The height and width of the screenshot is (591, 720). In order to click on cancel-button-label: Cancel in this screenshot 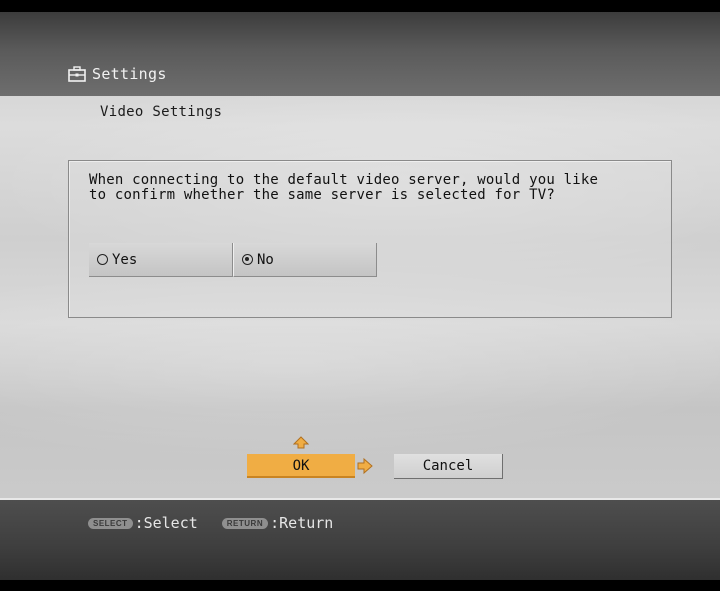, I will do `click(448, 466)`.